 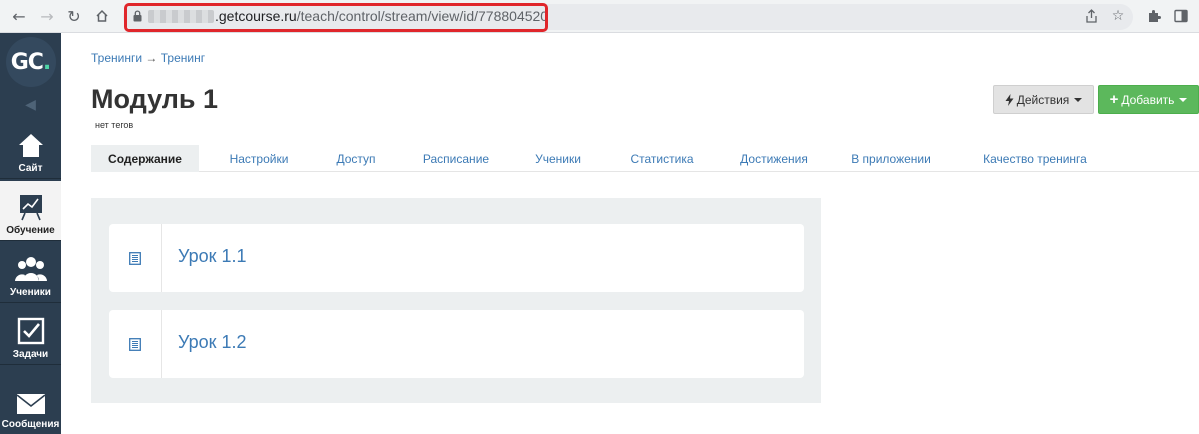 I want to click on sidebar-item-tasks: Задачи, so click(x=30, y=335).